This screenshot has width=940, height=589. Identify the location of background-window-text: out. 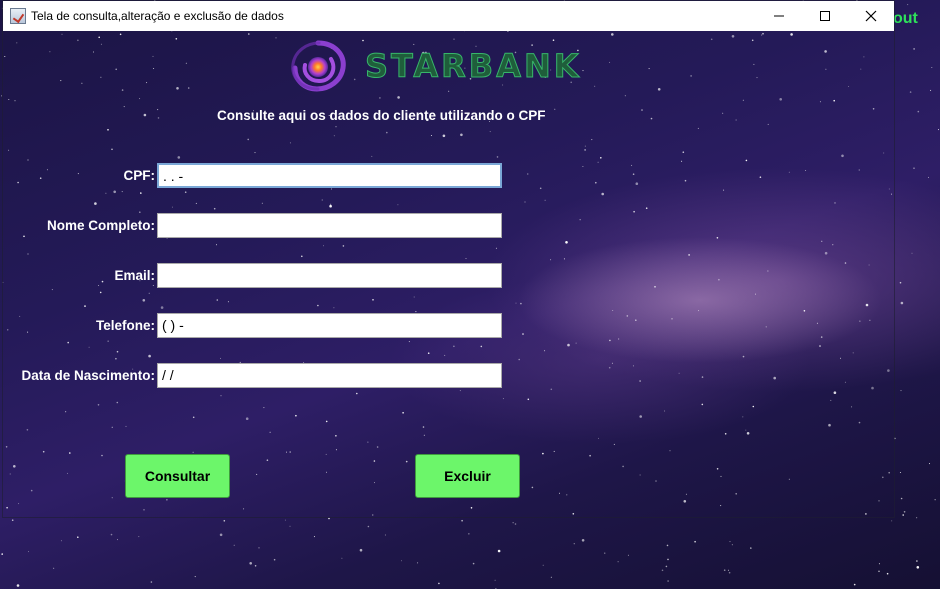
(905, 18).